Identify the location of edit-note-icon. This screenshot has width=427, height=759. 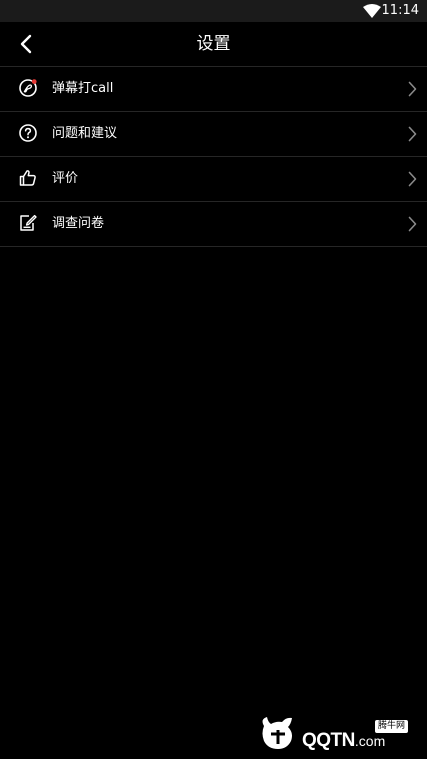
(28, 222).